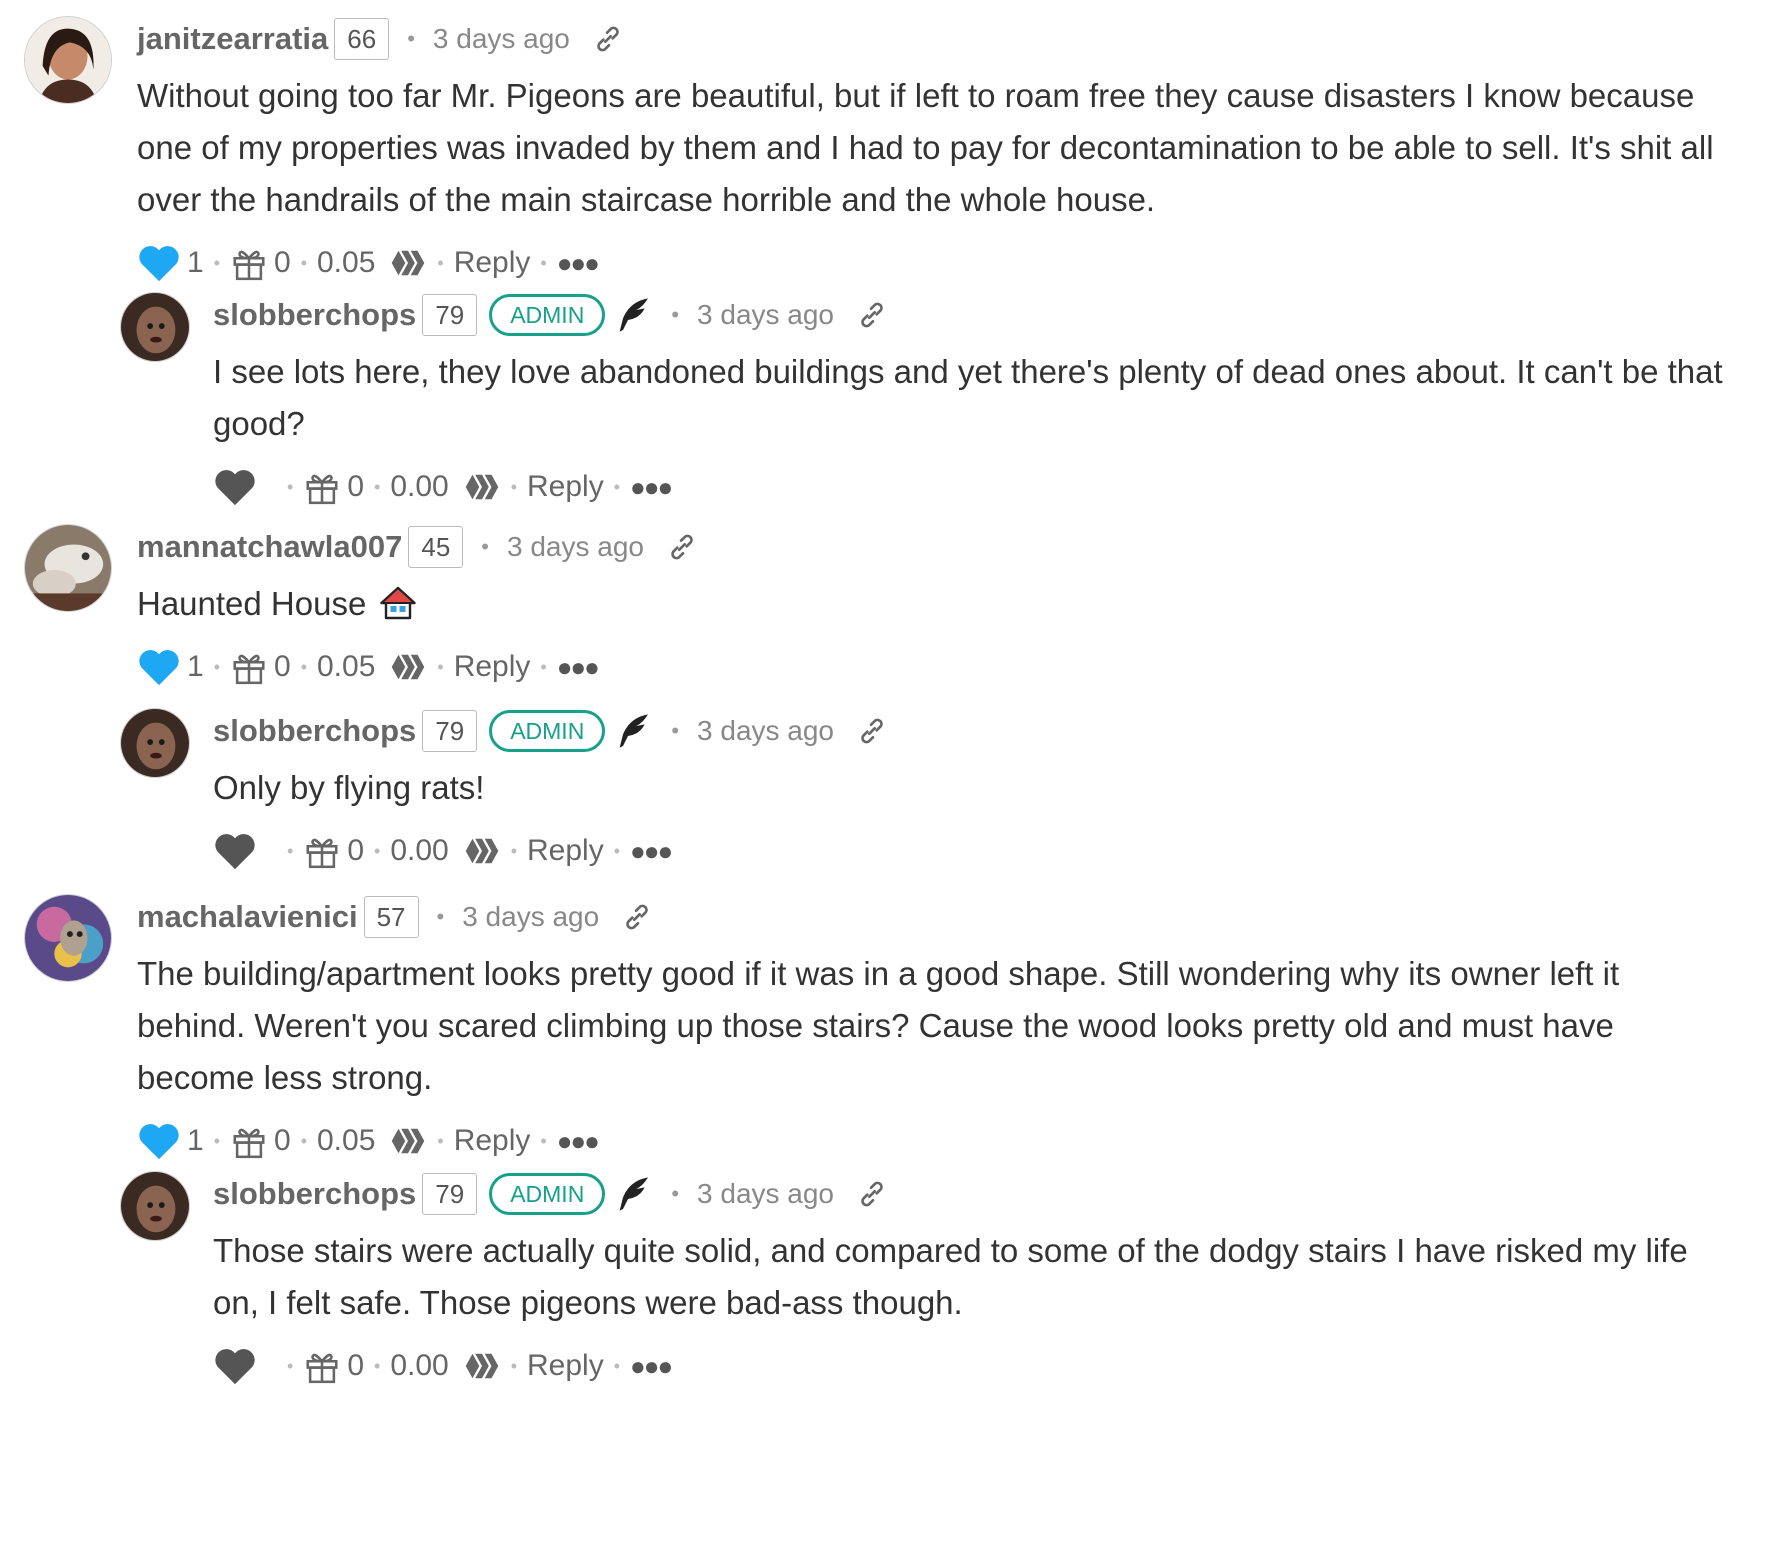 Image resolution: width=1769 pixels, height=1565 pixels. Describe the element at coordinates (349, 787) in the screenshot. I see `comment-text: Only by flying rats!` at that location.